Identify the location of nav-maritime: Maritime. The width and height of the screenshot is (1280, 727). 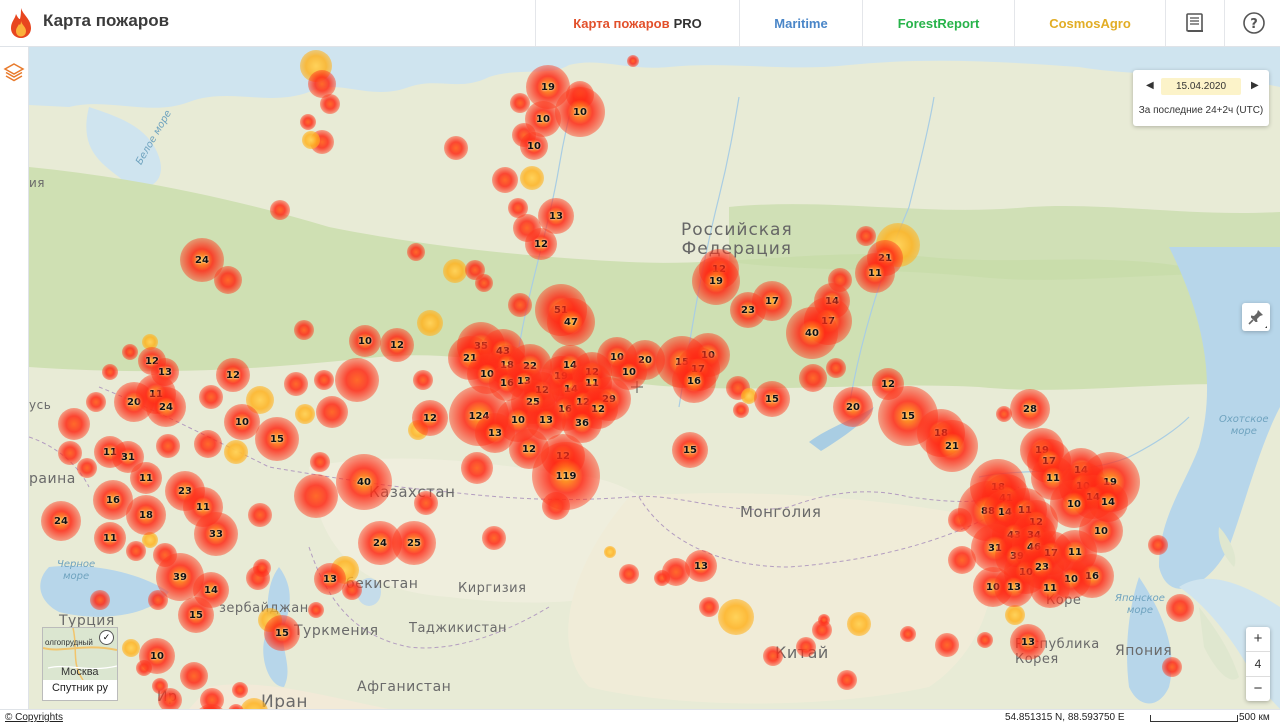
(800, 23).